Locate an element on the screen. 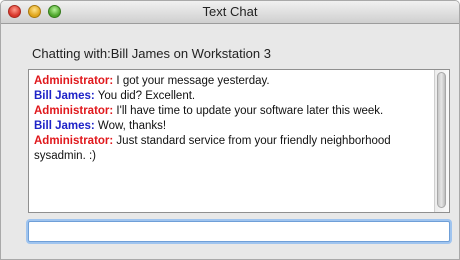  chatting-with-prefix: Chatting with: is located at coordinates (71, 53).